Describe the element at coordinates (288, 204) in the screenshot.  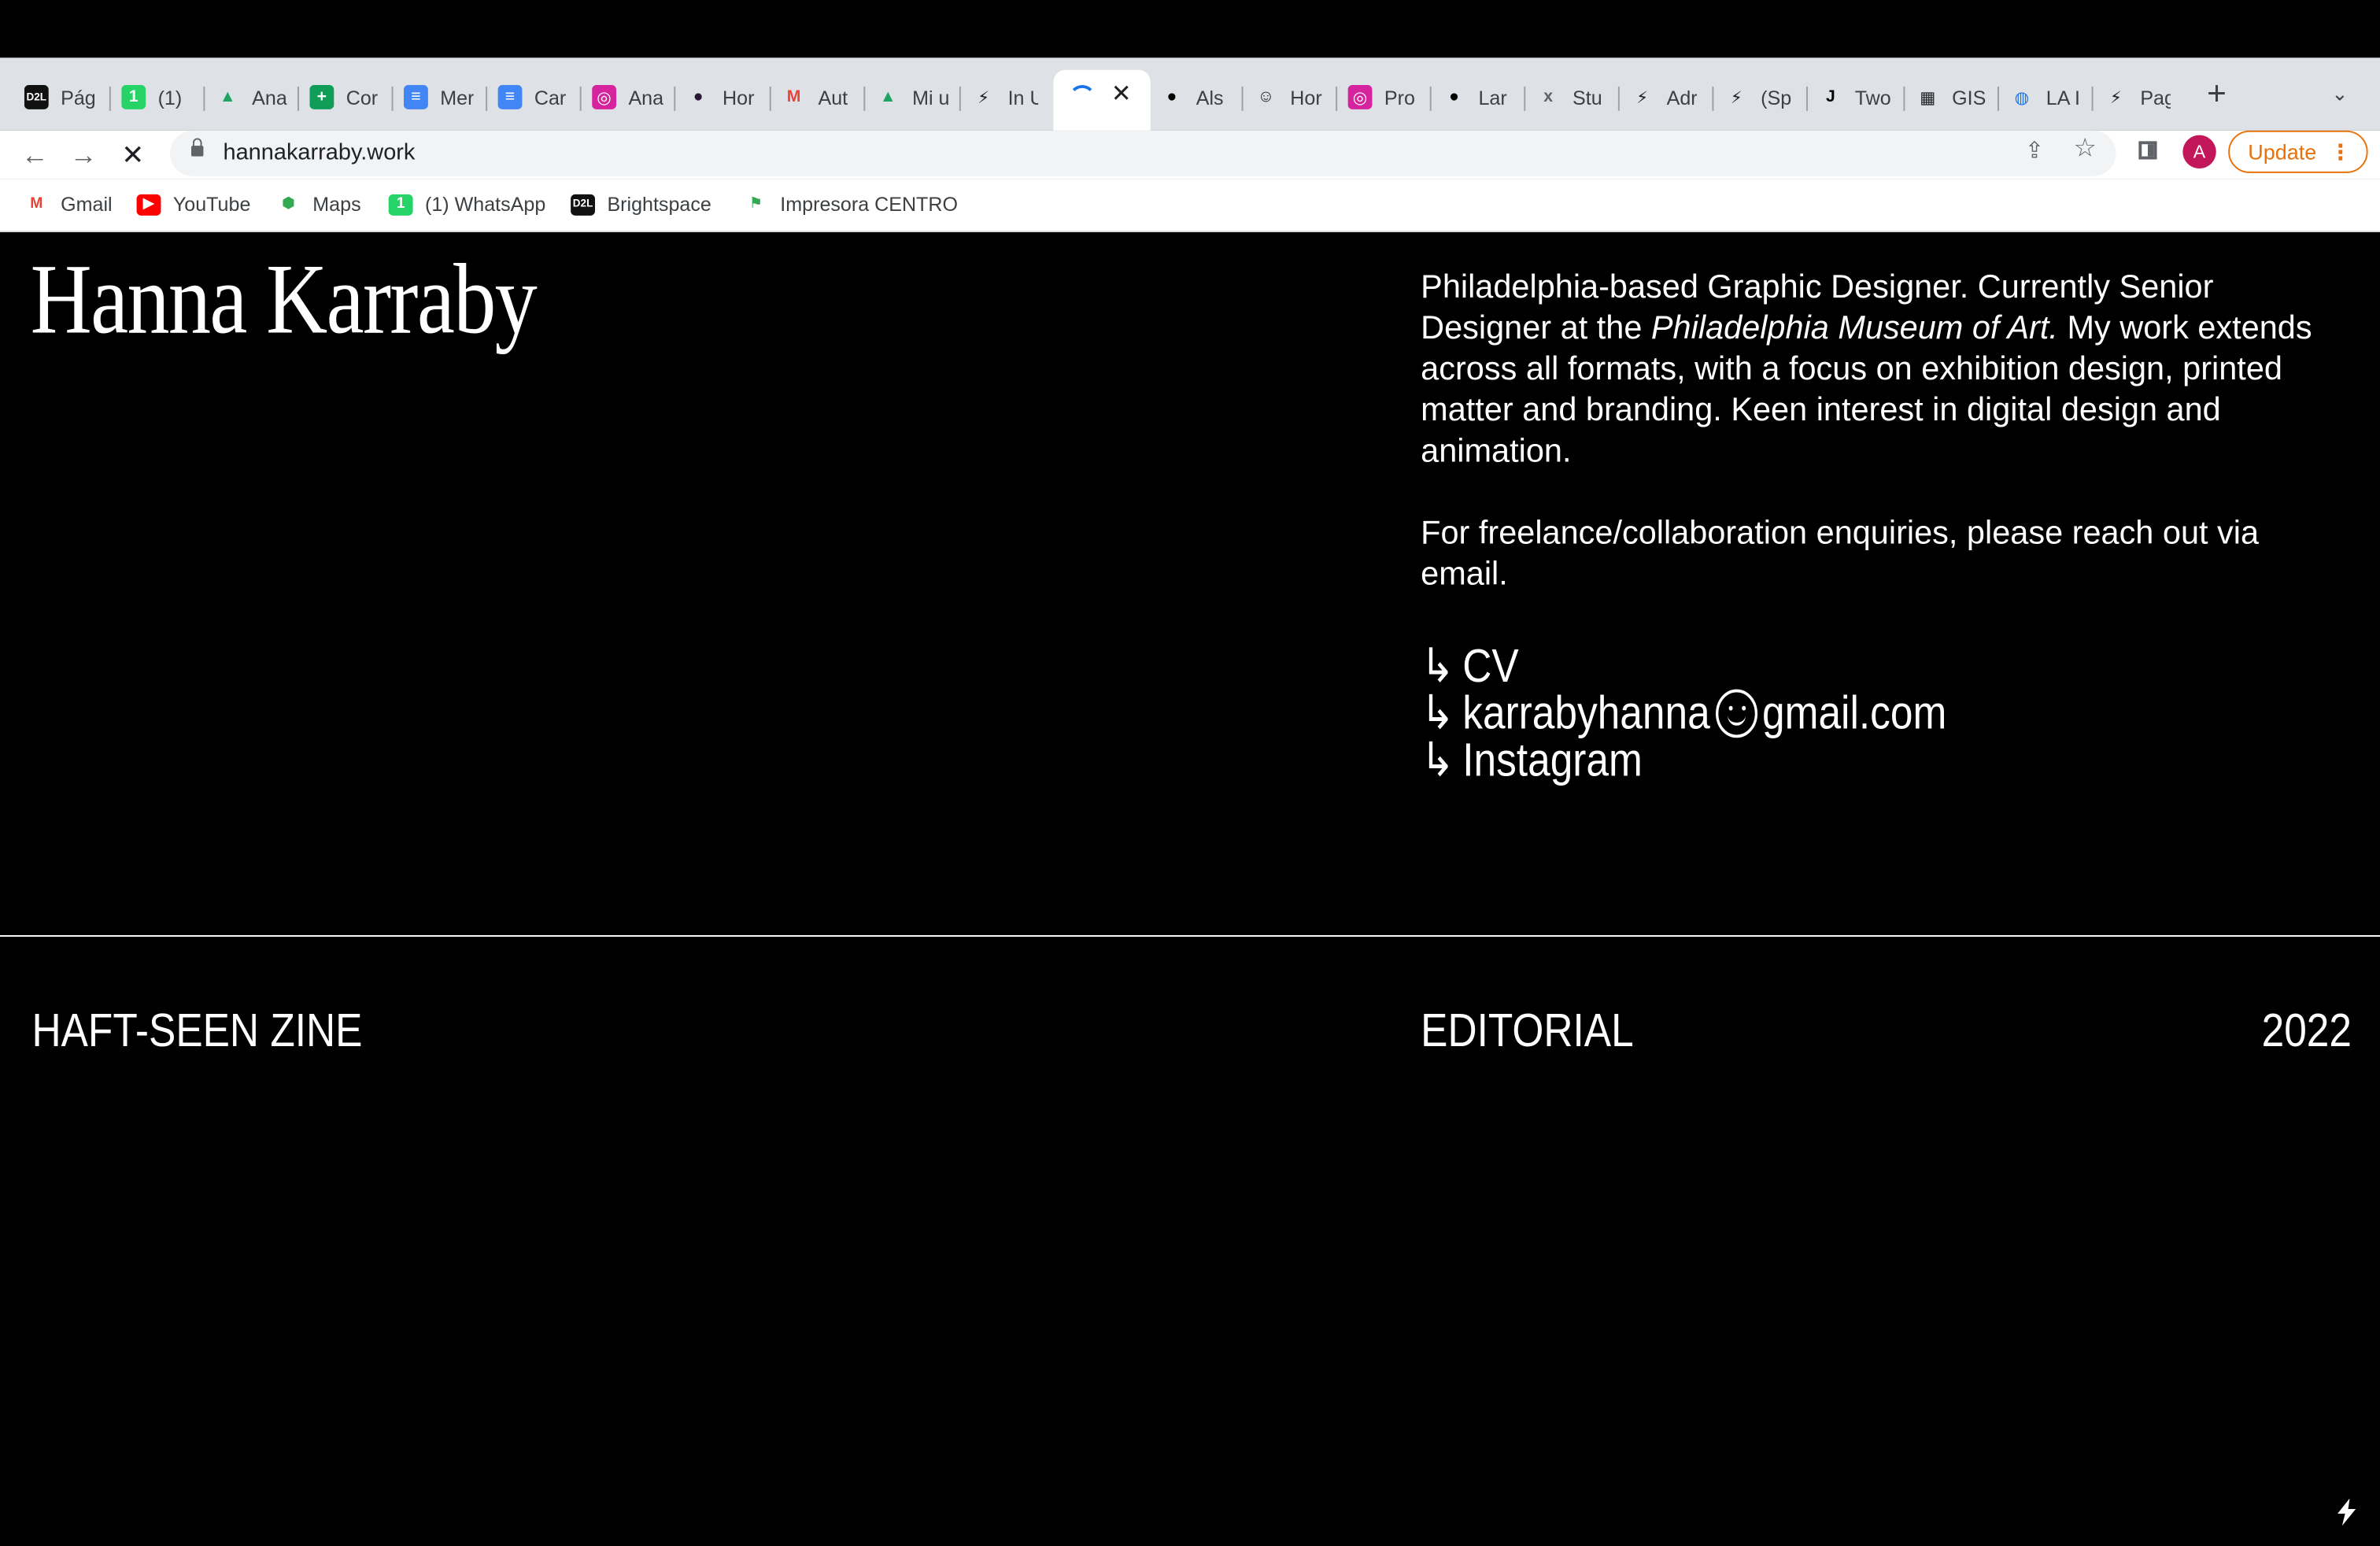
I see `google-maps-icon: ⬢` at that location.